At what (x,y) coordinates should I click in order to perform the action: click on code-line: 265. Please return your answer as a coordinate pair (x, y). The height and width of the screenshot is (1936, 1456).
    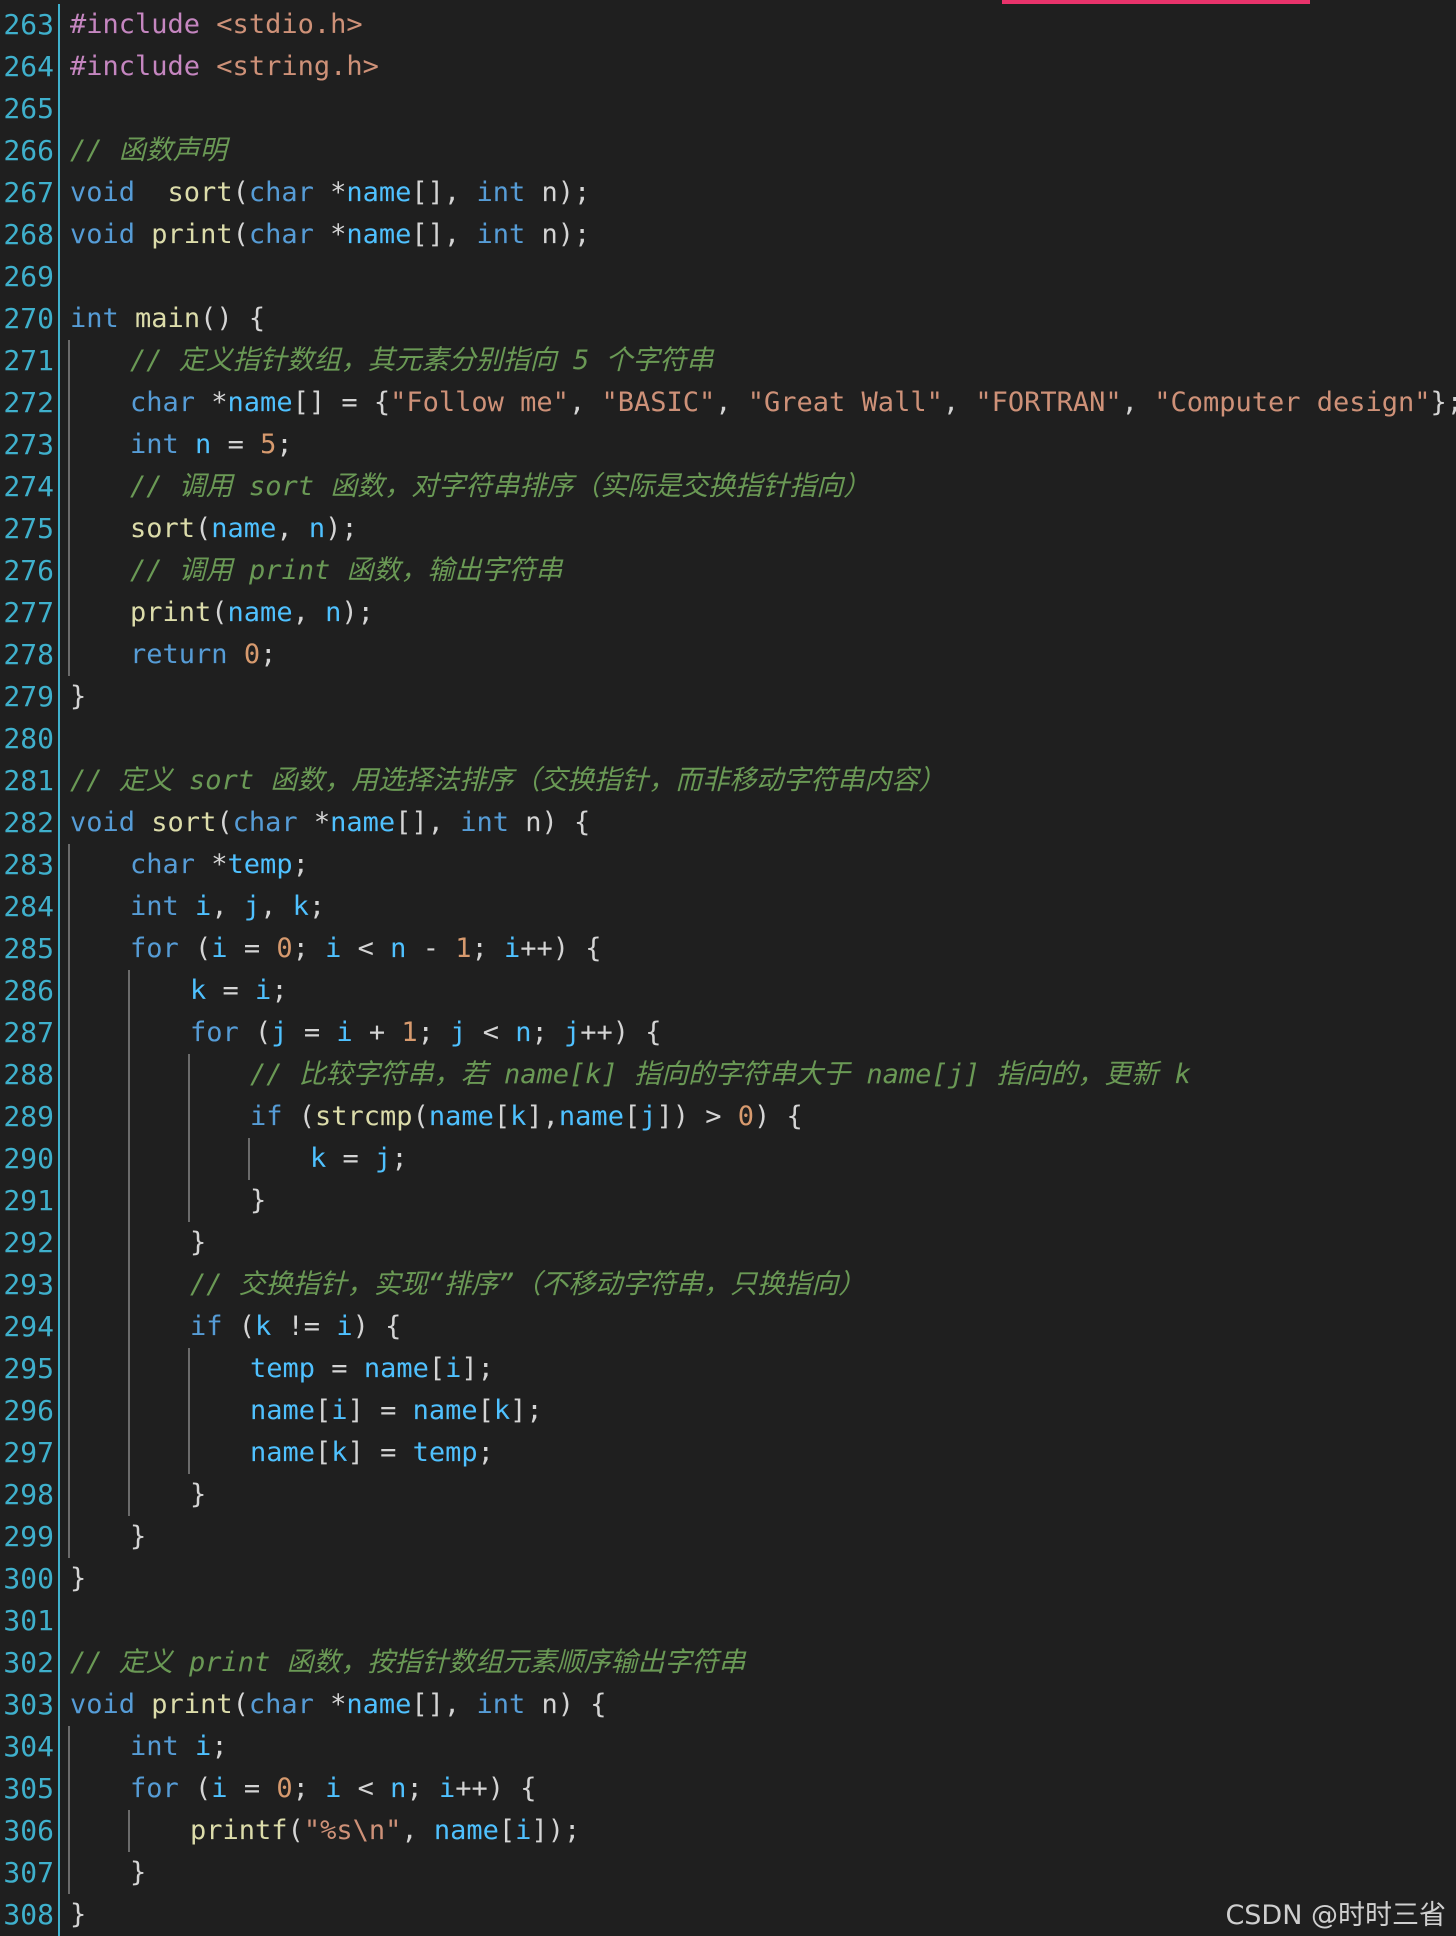
    Looking at the image, I should click on (728, 109).